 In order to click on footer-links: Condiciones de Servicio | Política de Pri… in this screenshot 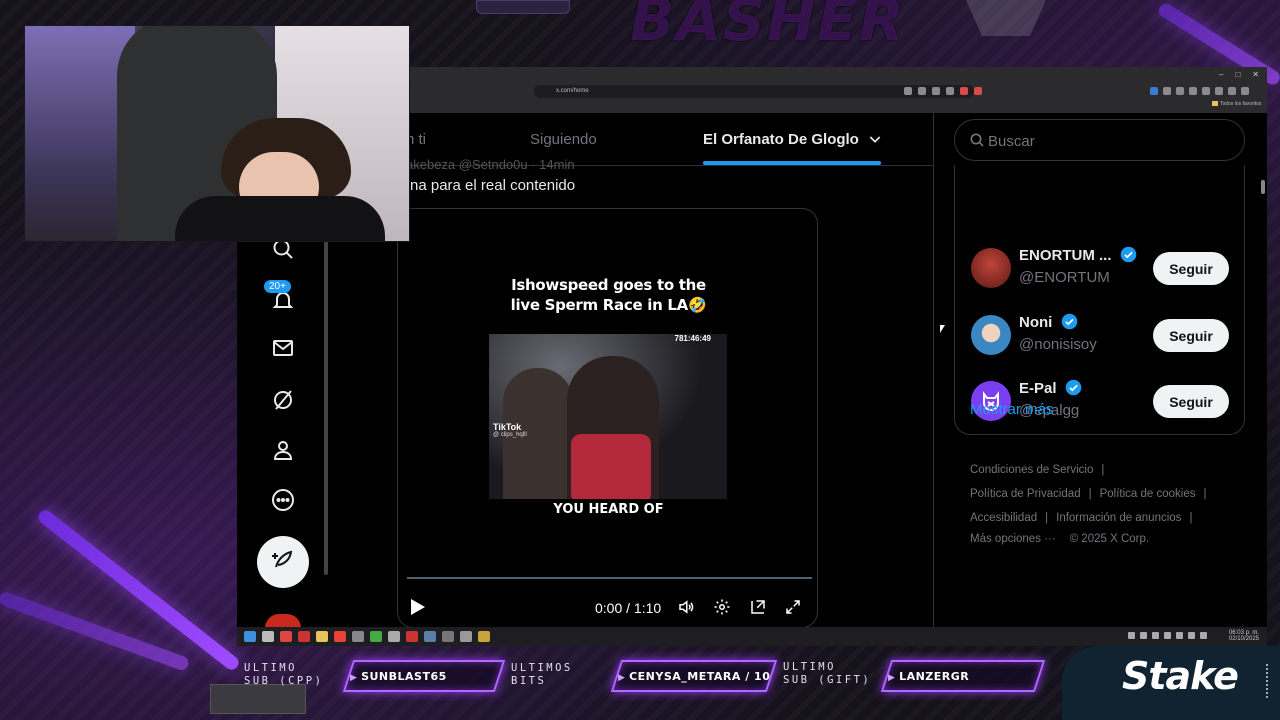, I will do `click(1088, 504)`.